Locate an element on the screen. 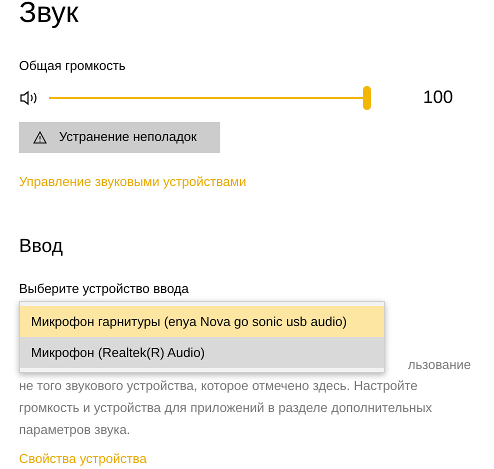  note-text: не того звукового устройства, которое отмечено здесь. Настройте громкость и устройства для приложений в разделе дополнительных параметров звука. is located at coordinates (226, 408).